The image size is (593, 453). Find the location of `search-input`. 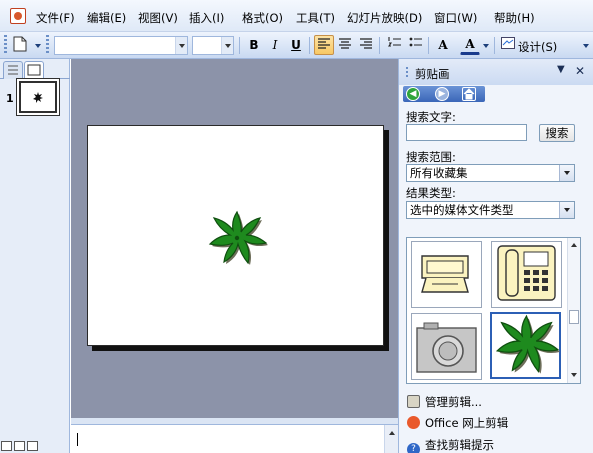

search-input is located at coordinates (466, 132).